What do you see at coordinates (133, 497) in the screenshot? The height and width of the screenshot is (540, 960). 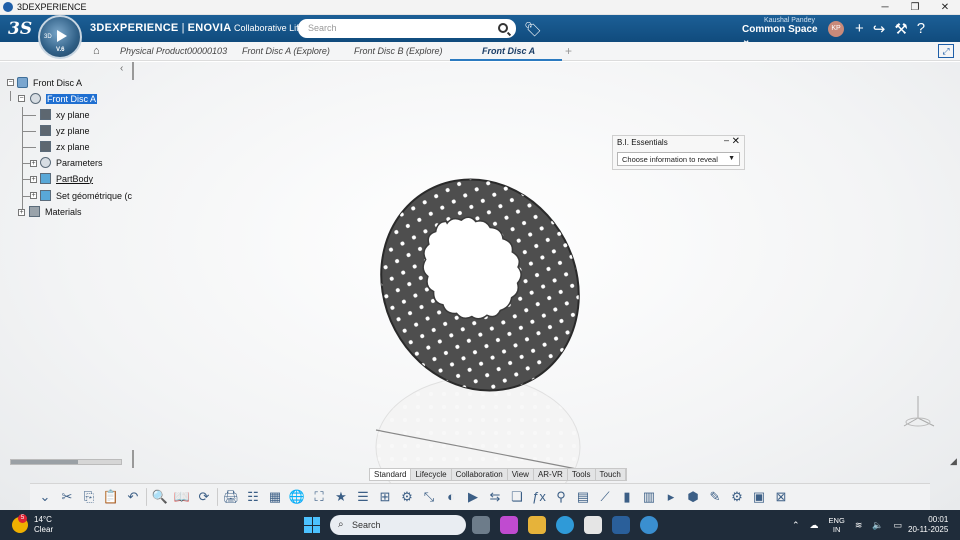 I see `undo-icon: ↶` at bounding box center [133, 497].